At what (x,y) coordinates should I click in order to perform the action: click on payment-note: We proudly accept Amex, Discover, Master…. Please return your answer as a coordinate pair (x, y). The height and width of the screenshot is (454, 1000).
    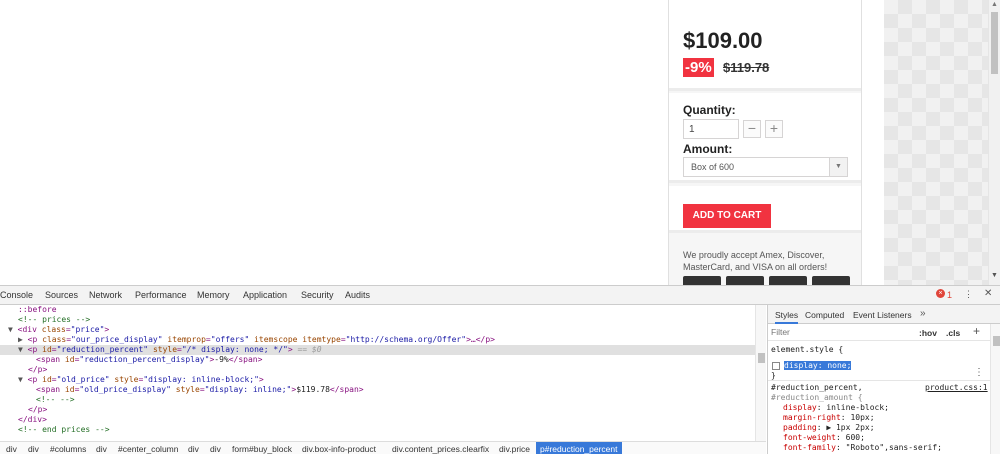
    Looking at the image, I should click on (755, 261).